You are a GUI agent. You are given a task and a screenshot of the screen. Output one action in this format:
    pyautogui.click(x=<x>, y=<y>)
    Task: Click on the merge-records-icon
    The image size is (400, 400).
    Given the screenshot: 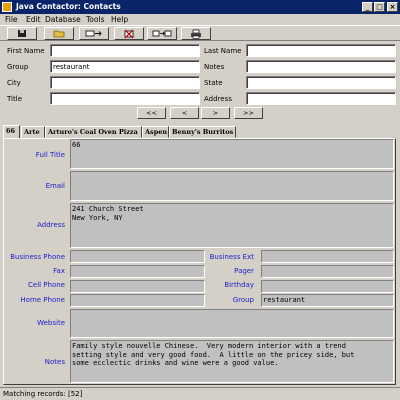 What is the action you would take?
    pyautogui.click(x=162, y=33)
    